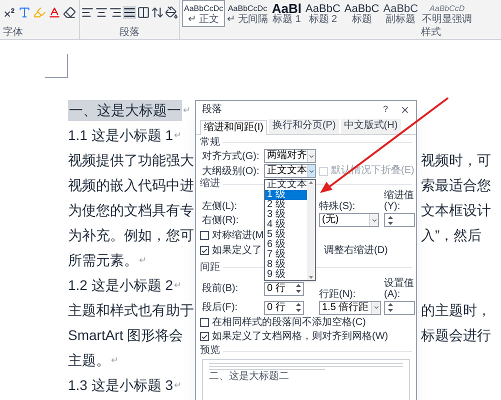 This screenshot has width=501, height=400. Describe the element at coordinates (234, 127) in the screenshot. I see `dialog-tab: 缩进和间距(I)` at that location.